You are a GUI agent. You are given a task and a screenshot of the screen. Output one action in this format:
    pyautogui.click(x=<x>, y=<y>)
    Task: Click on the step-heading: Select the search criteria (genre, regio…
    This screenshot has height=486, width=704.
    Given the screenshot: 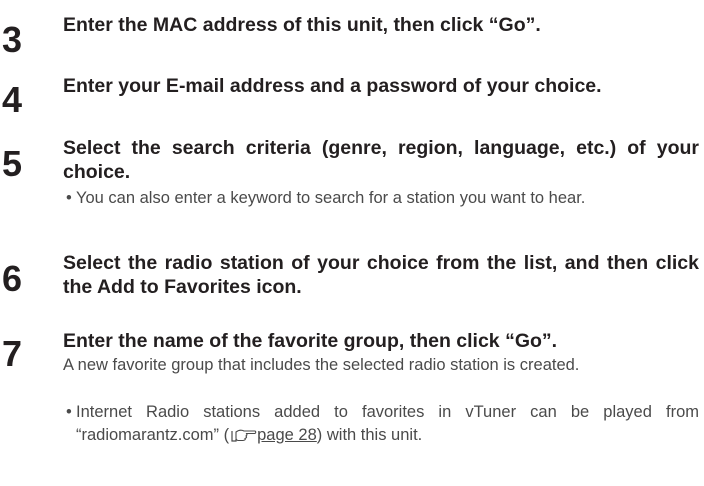 What is the action you would take?
    pyautogui.click(x=381, y=160)
    